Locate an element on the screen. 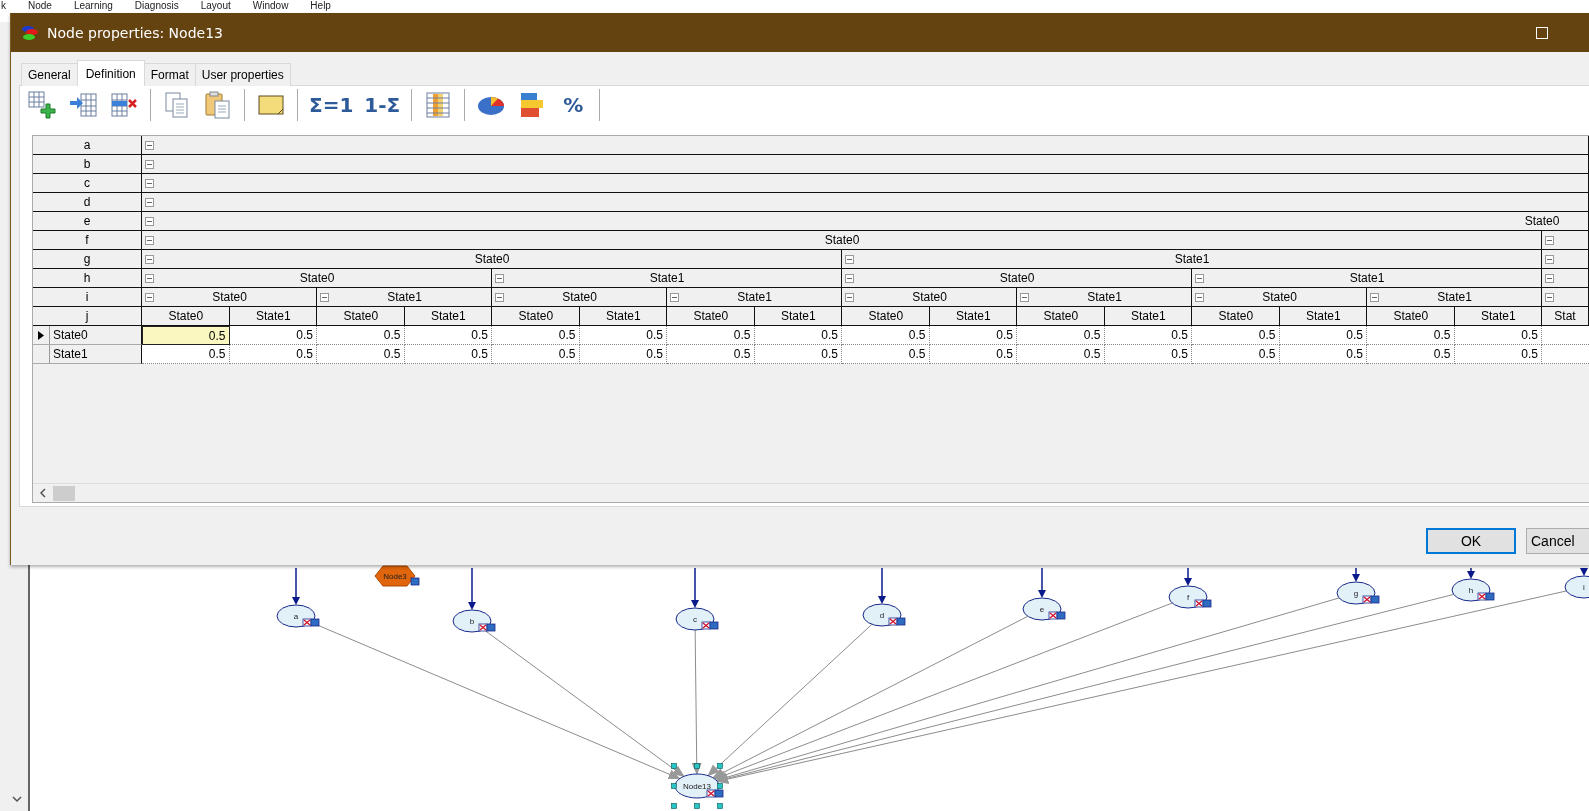  window-title: Node properties: Node13 is located at coordinates (135, 32).